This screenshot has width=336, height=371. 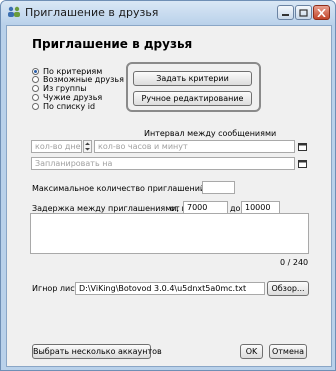 I want to click on spinner-arrows-icon, so click(x=87, y=146).